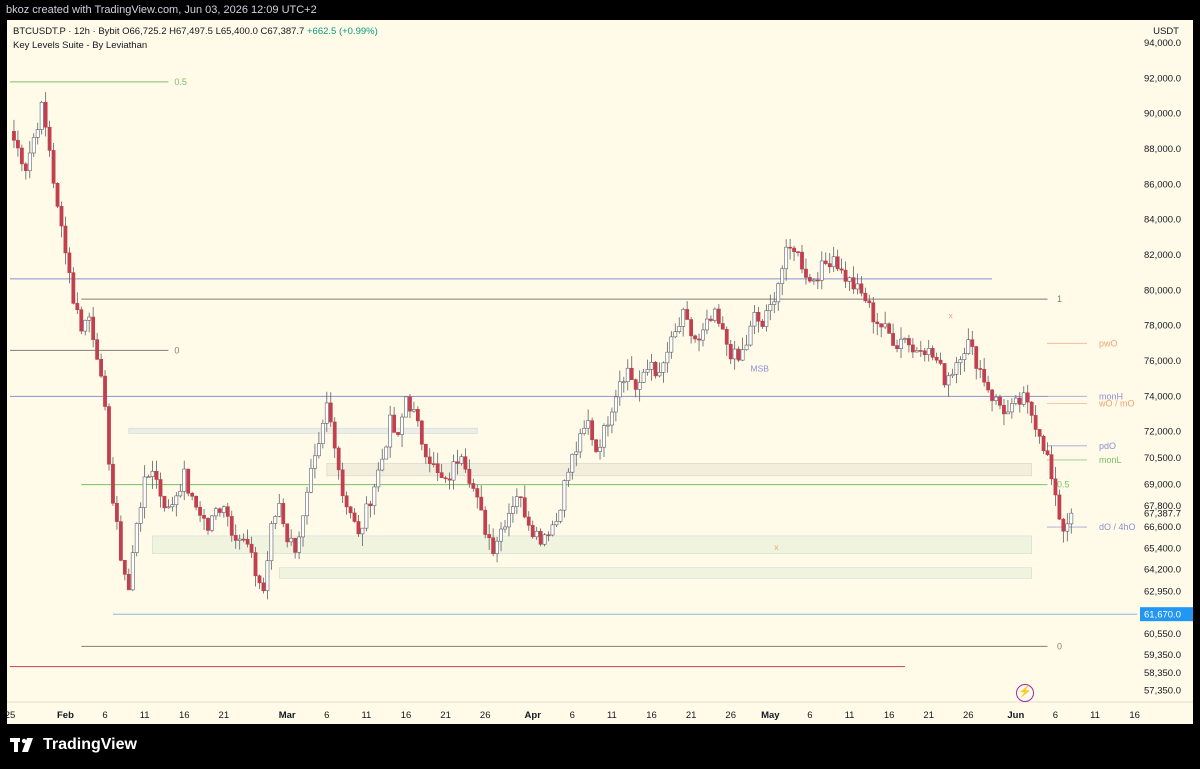 The height and width of the screenshot is (769, 1200). Describe the element at coordinates (1162, 673) in the screenshot. I see `price-tick-21: 58,350.0` at that location.